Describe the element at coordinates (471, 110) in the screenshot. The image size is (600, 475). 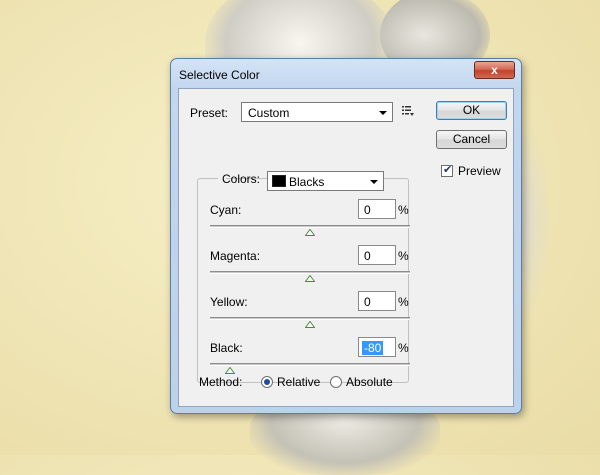
I see `ok-button: OK` at that location.